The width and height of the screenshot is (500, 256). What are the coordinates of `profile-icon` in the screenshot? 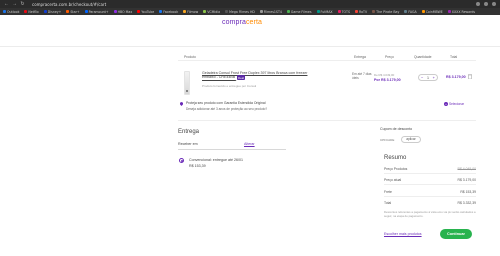 It's located at (486, 4).